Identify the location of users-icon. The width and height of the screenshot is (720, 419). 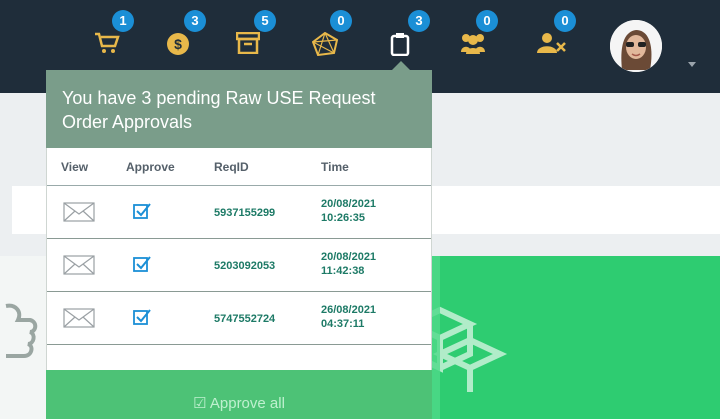
(473, 44).